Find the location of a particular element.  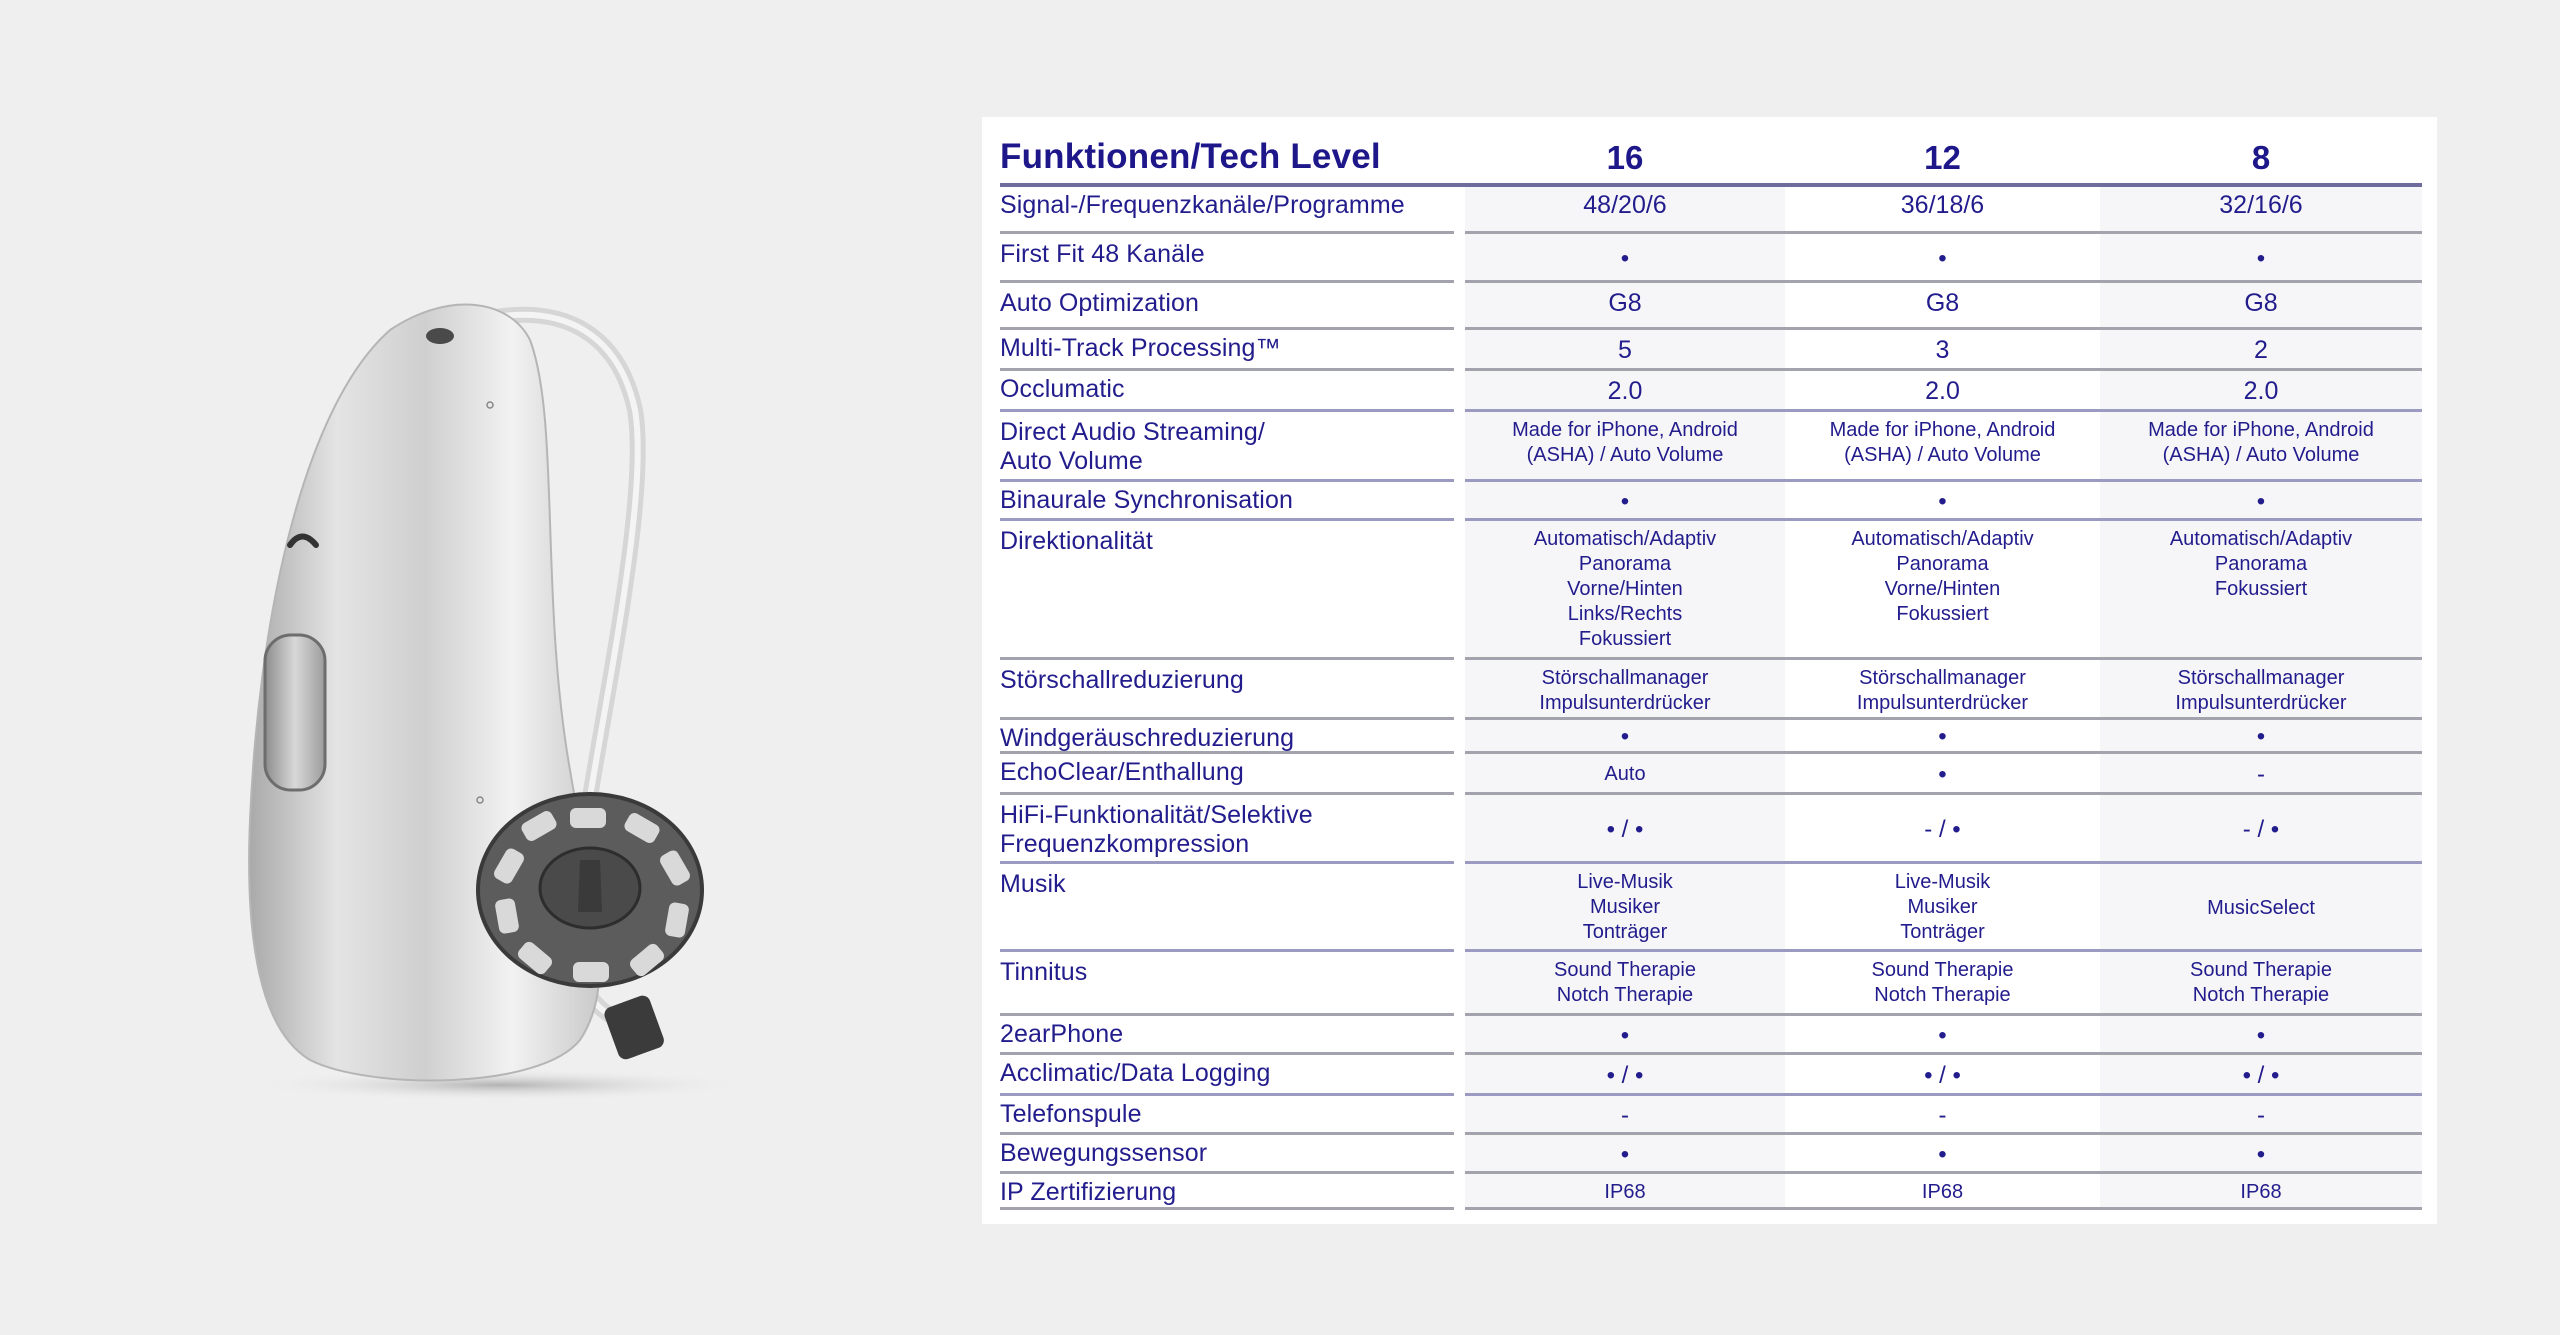

feature-value-level-8: • / • is located at coordinates (2261, 1075).